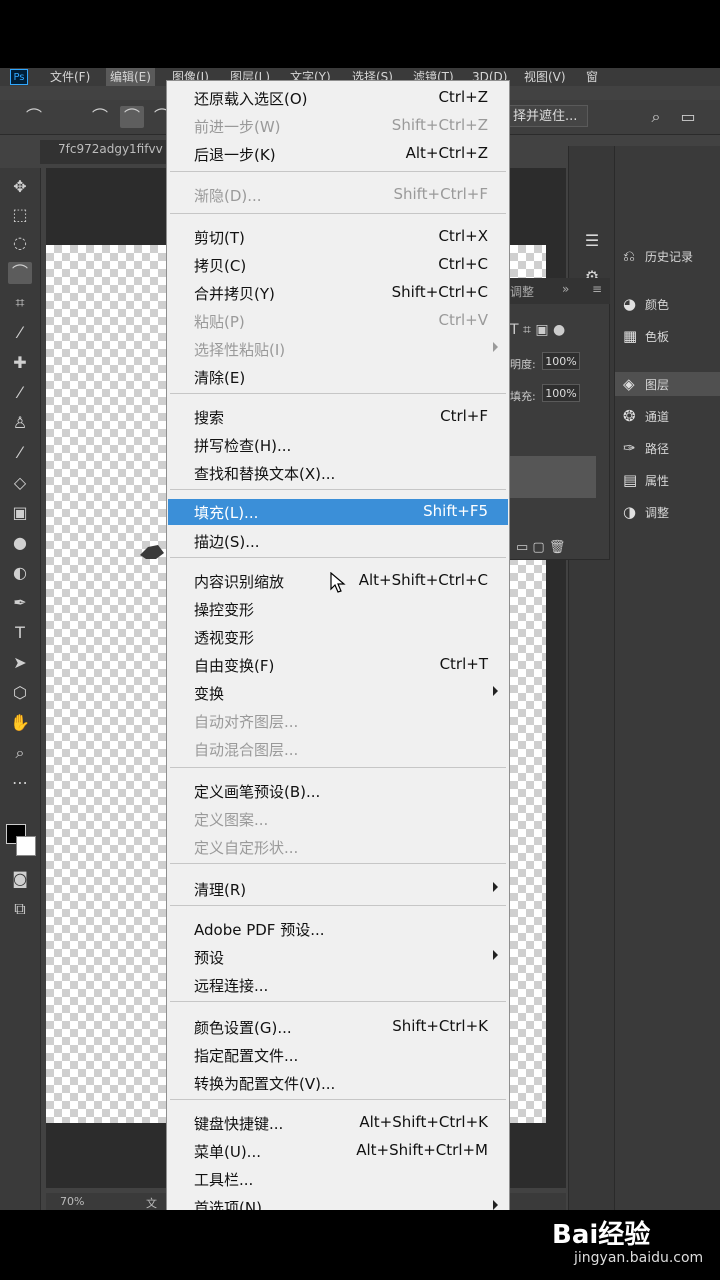 The height and width of the screenshot is (1280, 720). What do you see at coordinates (667, 384) in the screenshot?
I see `panel-layers: ◈ 图层` at bounding box center [667, 384].